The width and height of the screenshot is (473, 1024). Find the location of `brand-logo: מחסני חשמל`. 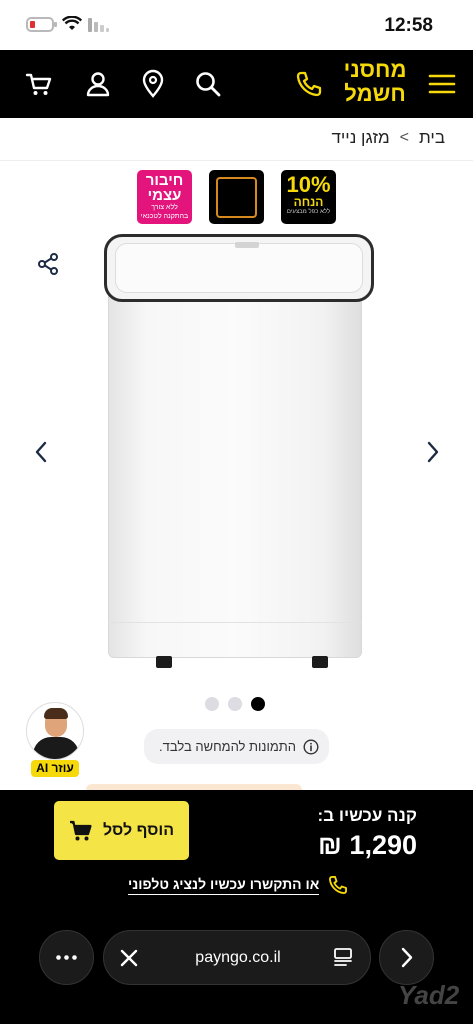

brand-logo: מחסני חשמל is located at coordinates (375, 85).